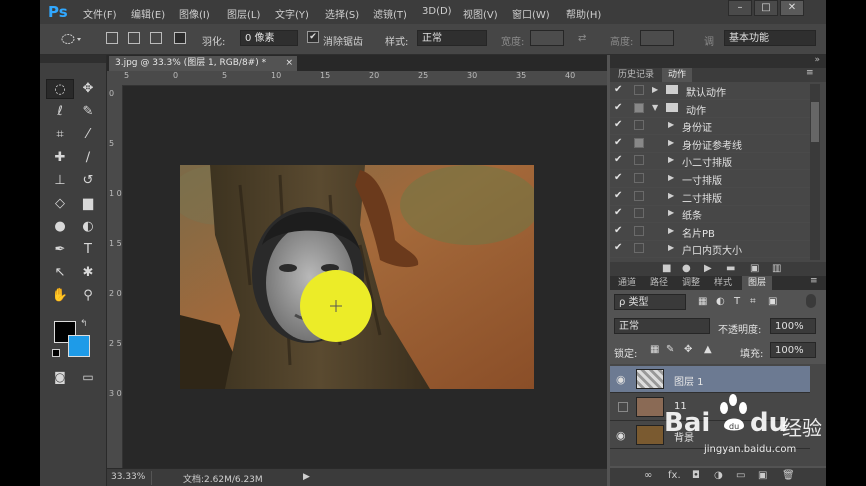 This screenshot has height=486, width=866. I want to click on healing-brush-tool-icon: ✚, so click(60, 158).